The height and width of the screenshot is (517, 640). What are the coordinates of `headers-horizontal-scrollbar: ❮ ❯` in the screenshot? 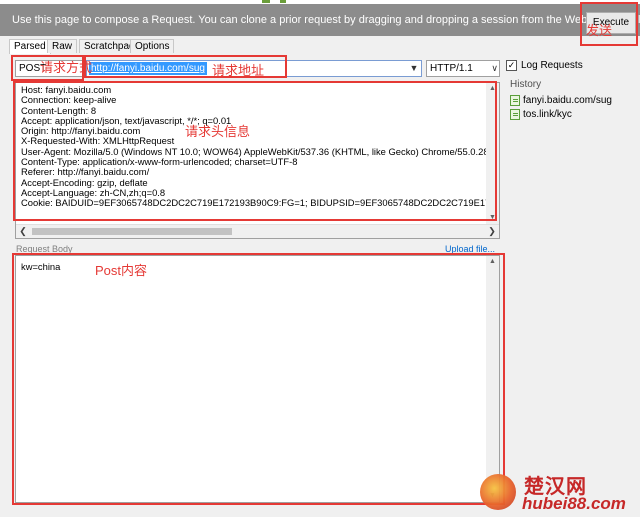 It's located at (257, 231).